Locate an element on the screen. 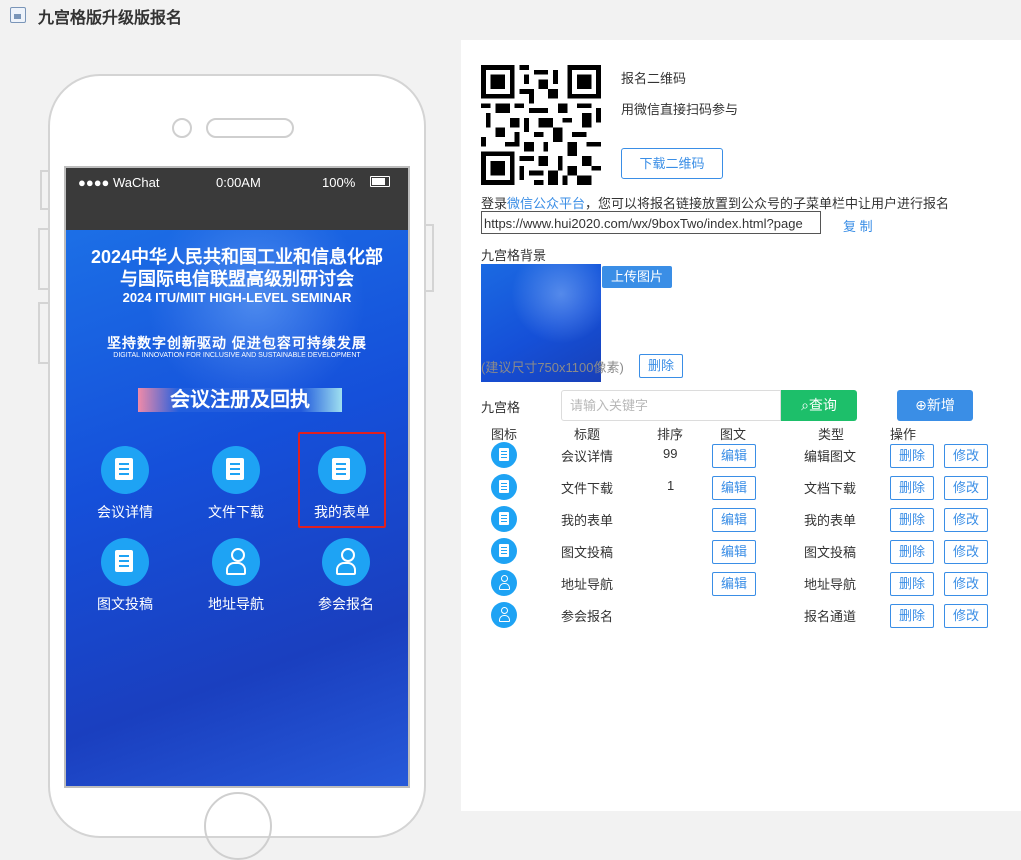 The width and height of the screenshot is (1021, 860). download-qr-button: 下载二维码 is located at coordinates (672, 163).